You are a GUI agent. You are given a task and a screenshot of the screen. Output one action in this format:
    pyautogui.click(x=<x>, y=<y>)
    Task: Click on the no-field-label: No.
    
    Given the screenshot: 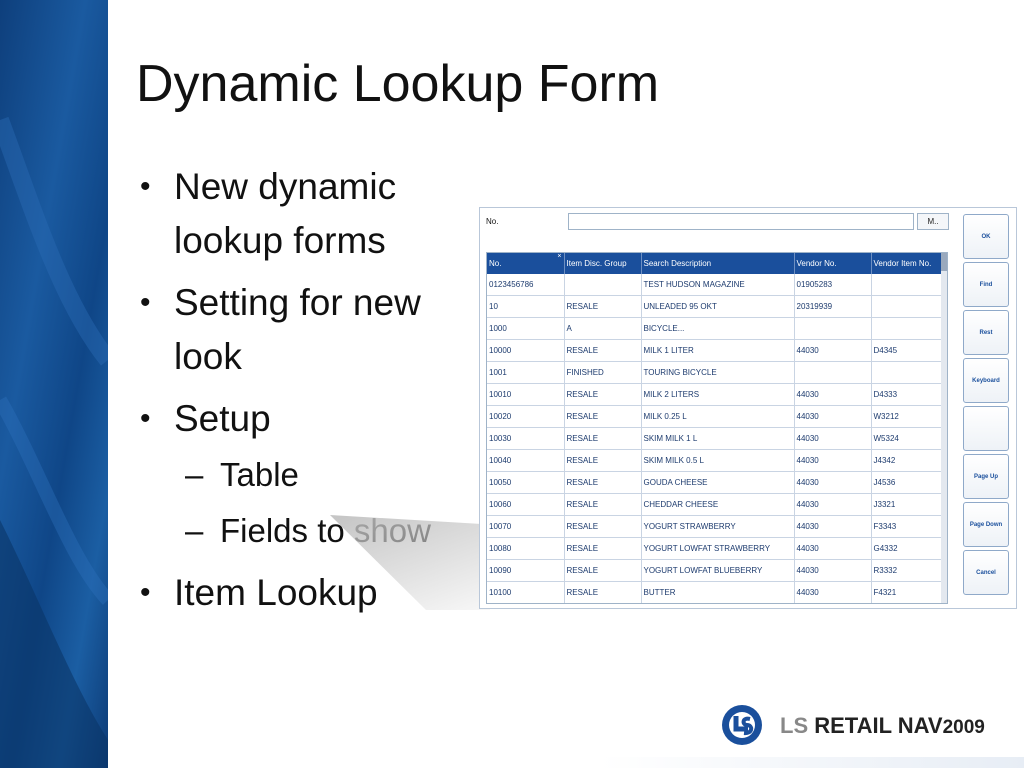 What is the action you would take?
    pyautogui.click(x=492, y=221)
    